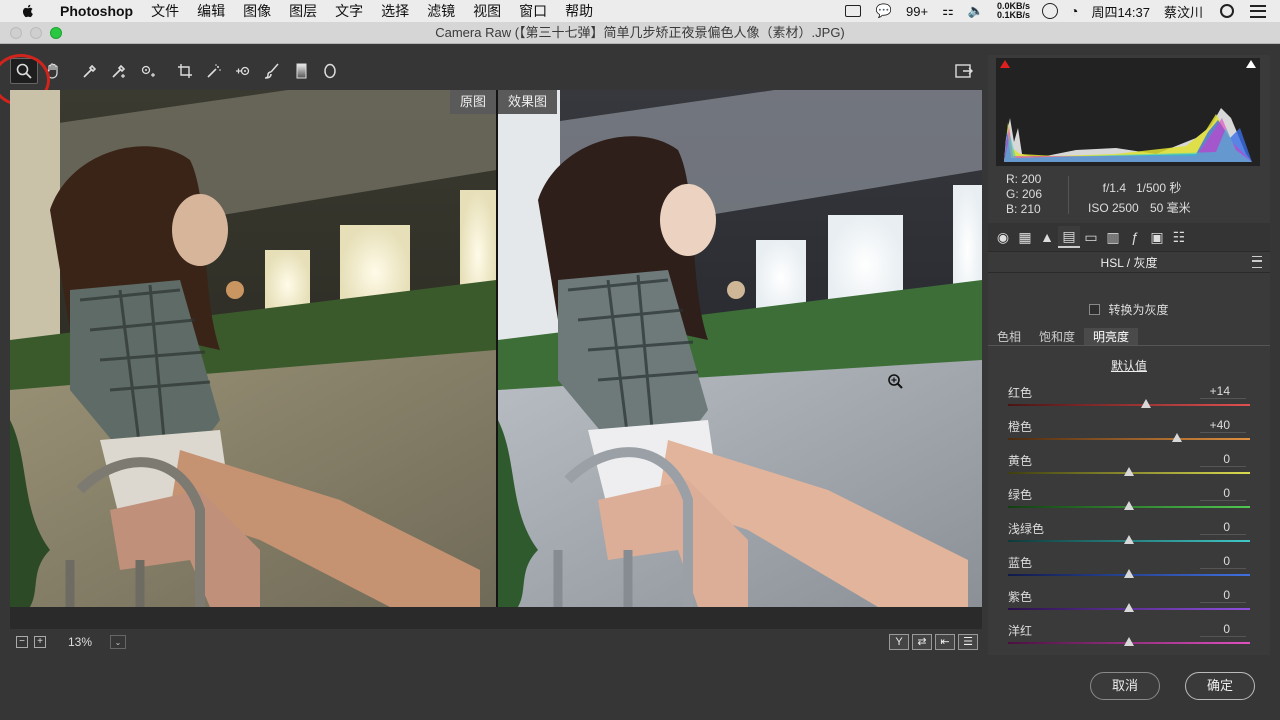  What do you see at coordinates (1129, 309) in the screenshot?
I see `convert-grayscale-checkbox: 转换为灰度` at bounding box center [1129, 309].